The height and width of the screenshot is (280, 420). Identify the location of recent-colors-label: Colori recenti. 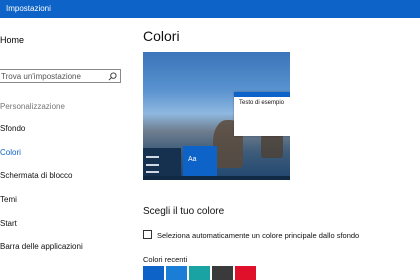
(165, 259).